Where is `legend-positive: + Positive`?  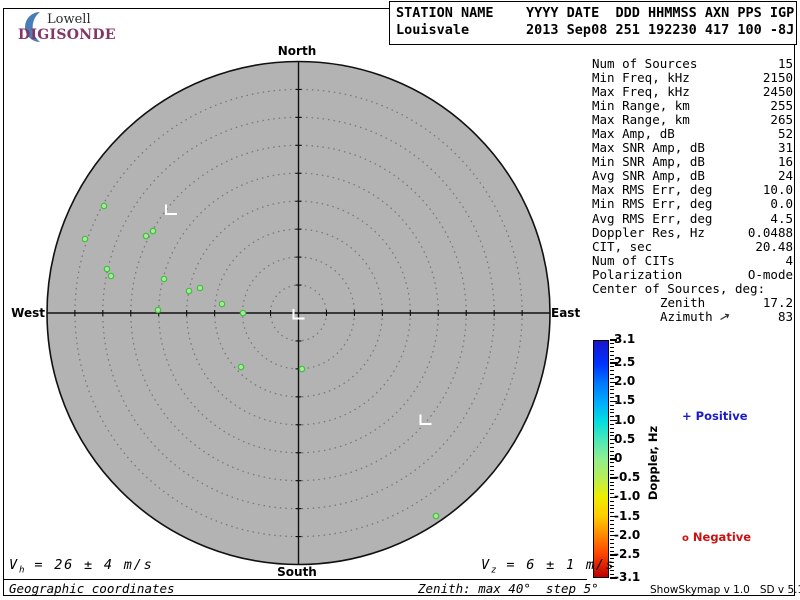 legend-positive: + Positive is located at coordinates (707, 416).